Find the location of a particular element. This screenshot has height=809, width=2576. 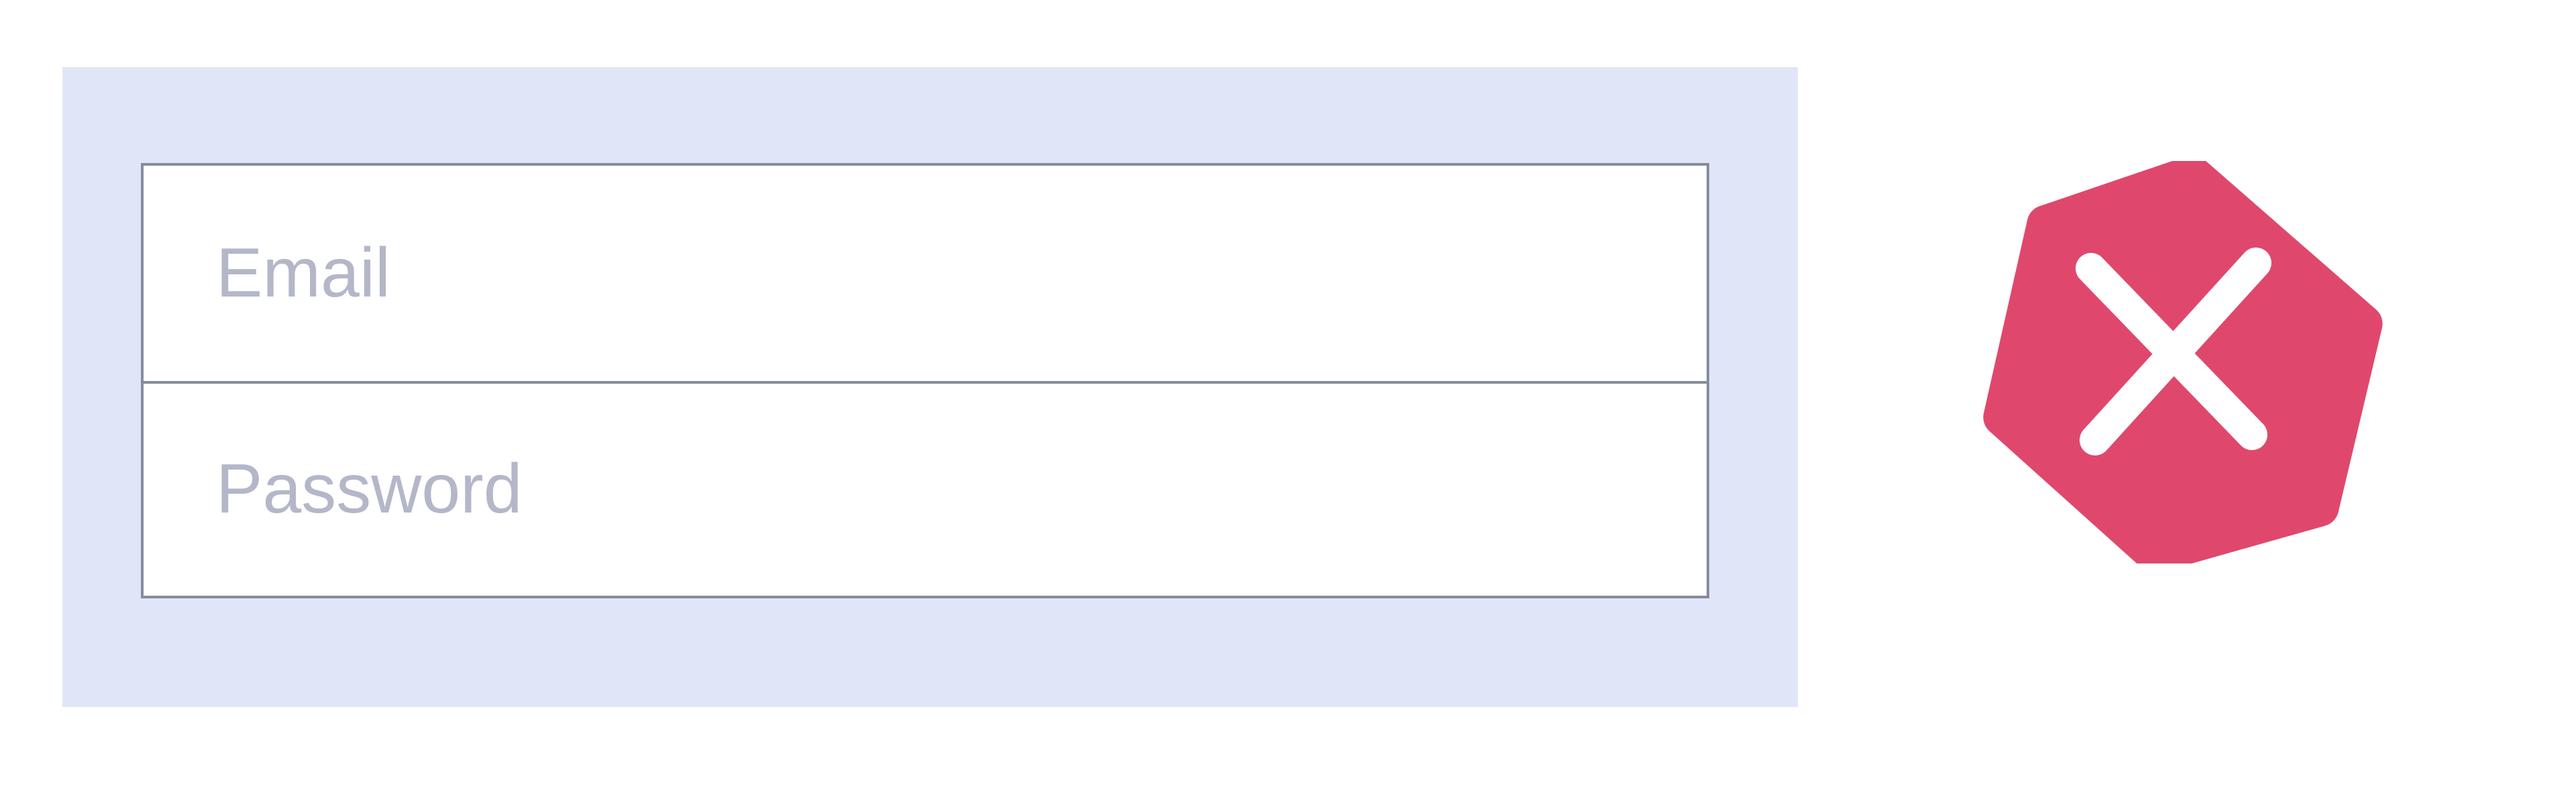

close-icon is located at coordinates (2183, 362).